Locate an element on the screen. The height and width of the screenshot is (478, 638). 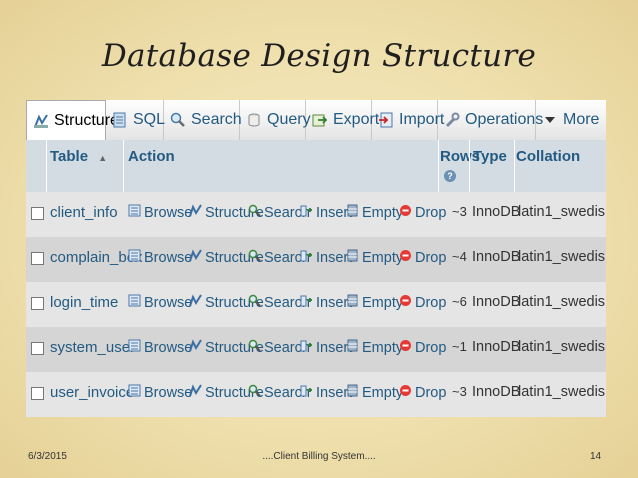
table-name-link: system_user is located at coordinates (92, 347).